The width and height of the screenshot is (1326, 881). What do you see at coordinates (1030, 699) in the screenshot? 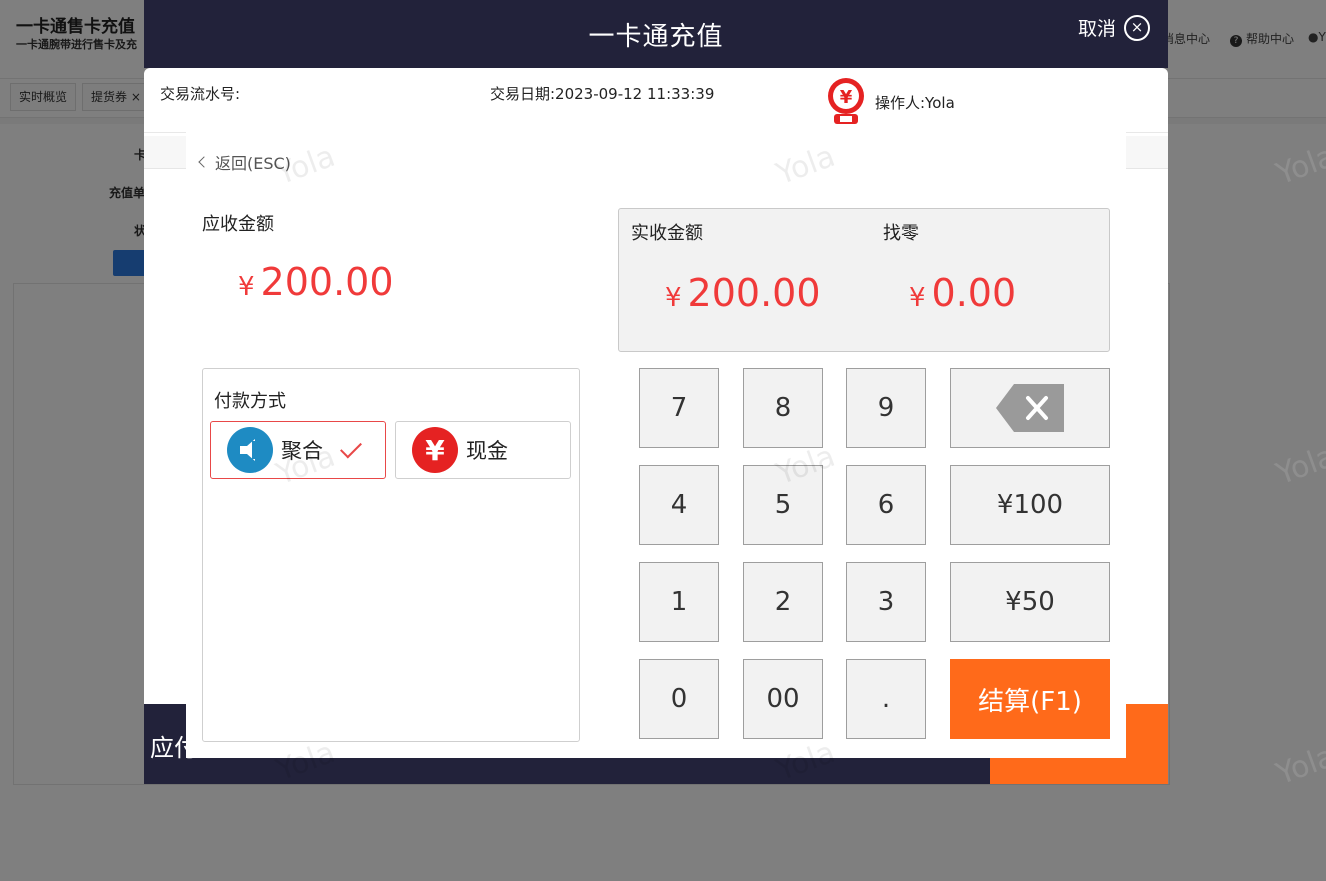
I see `settle-button: 结算(F1)` at bounding box center [1030, 699].